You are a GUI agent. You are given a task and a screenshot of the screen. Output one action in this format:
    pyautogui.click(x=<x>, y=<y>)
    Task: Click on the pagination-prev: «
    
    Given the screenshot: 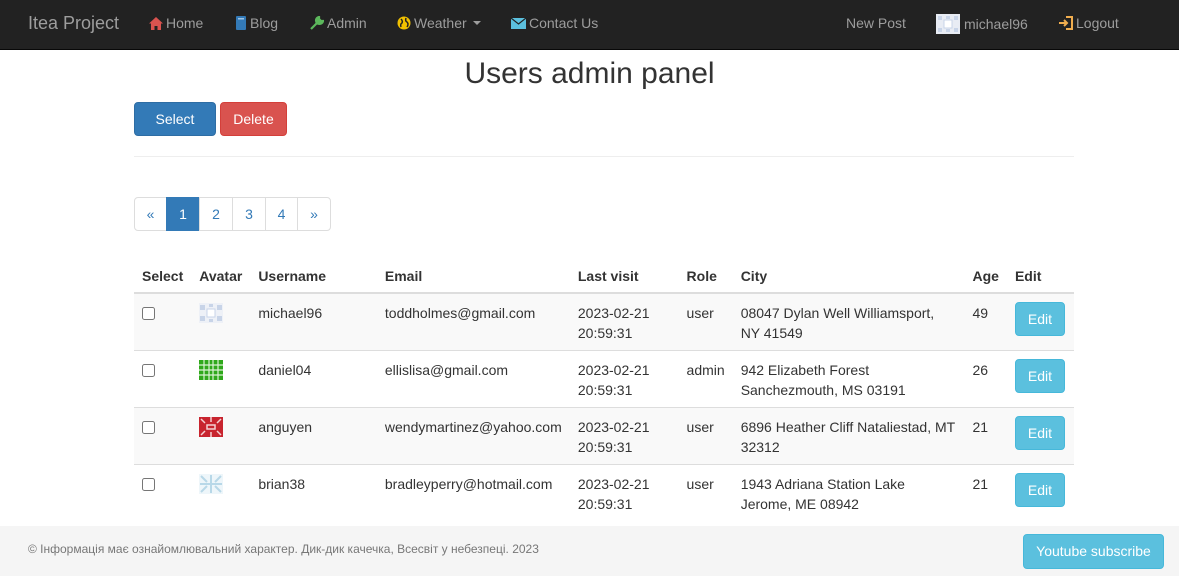 What is the action you would take?
    pyautogui.click(x=150, y=214)
    